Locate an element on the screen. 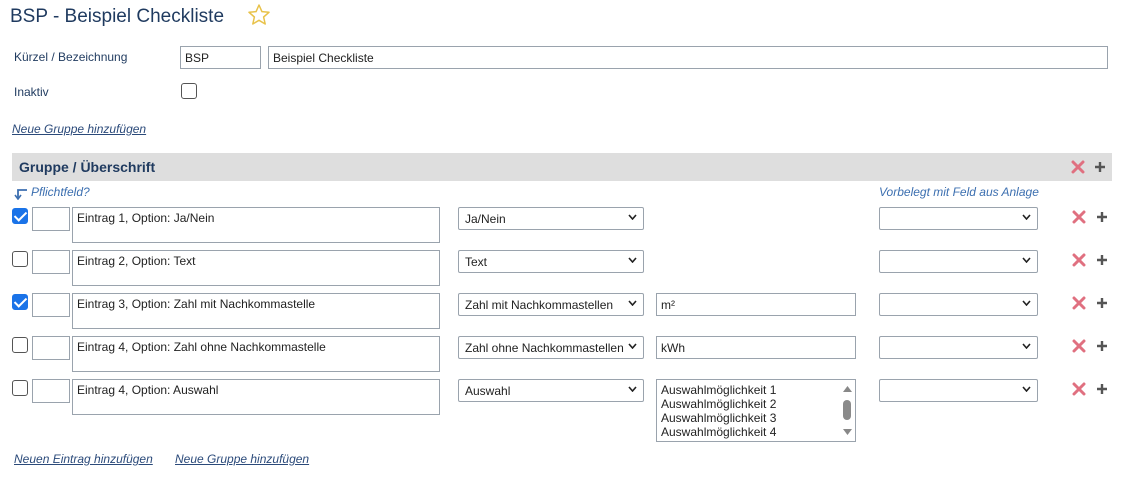 This screenshot has height=496, width=1137. entry-1-type-select: Ja/Nein is located at coordinates (551, 218).